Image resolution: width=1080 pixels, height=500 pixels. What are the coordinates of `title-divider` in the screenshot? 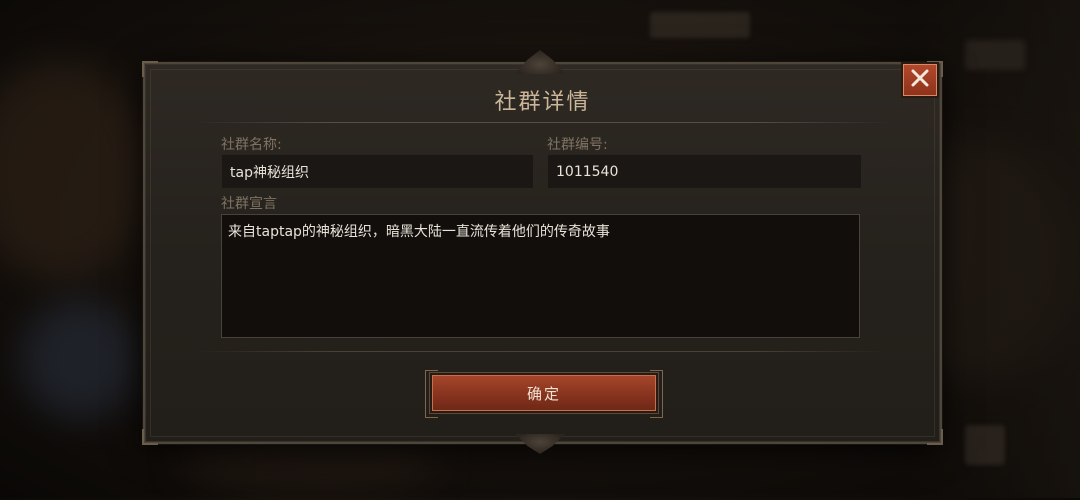 It's located at (542, 122).